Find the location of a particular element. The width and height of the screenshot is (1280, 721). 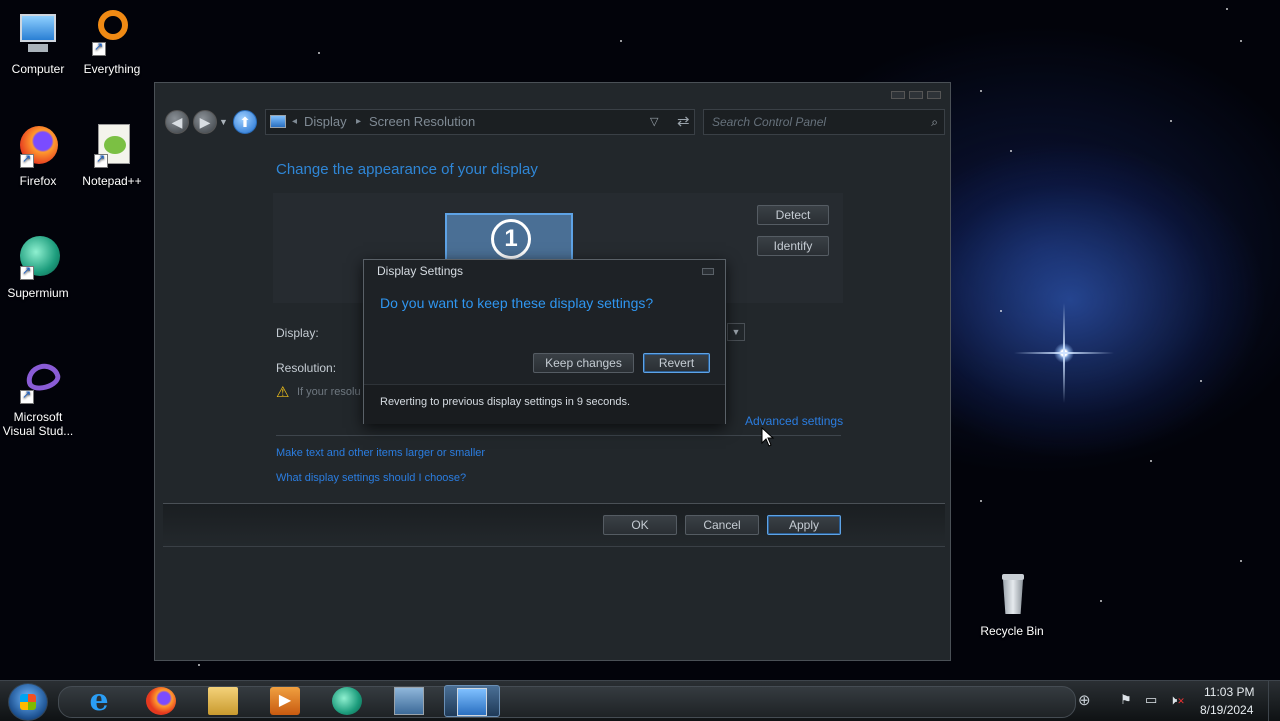

taskbar-media-player: ▶ is located at coordinates (286, 701).